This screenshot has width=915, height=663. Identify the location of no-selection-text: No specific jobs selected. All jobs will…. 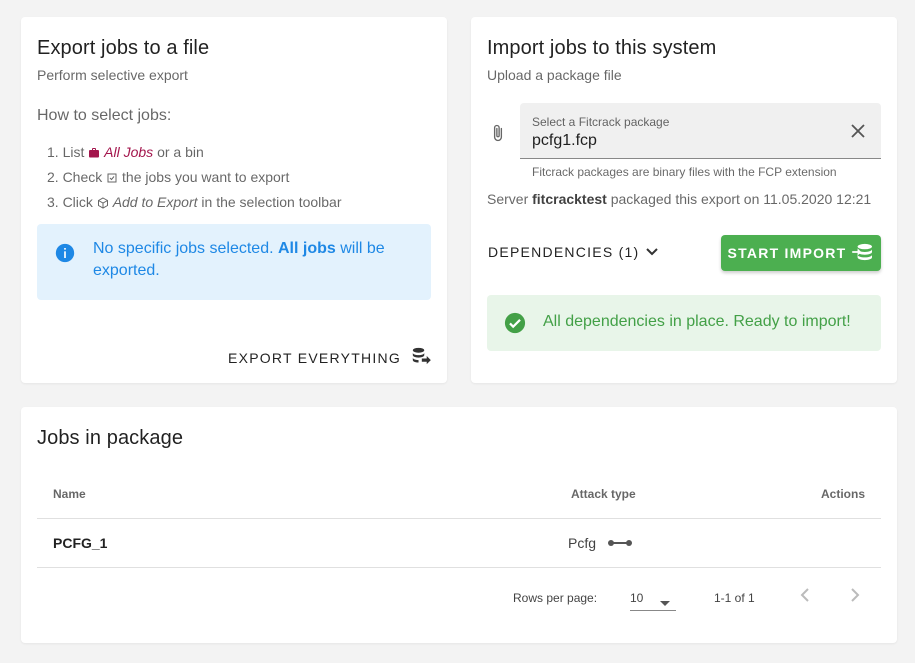
(250, 260).